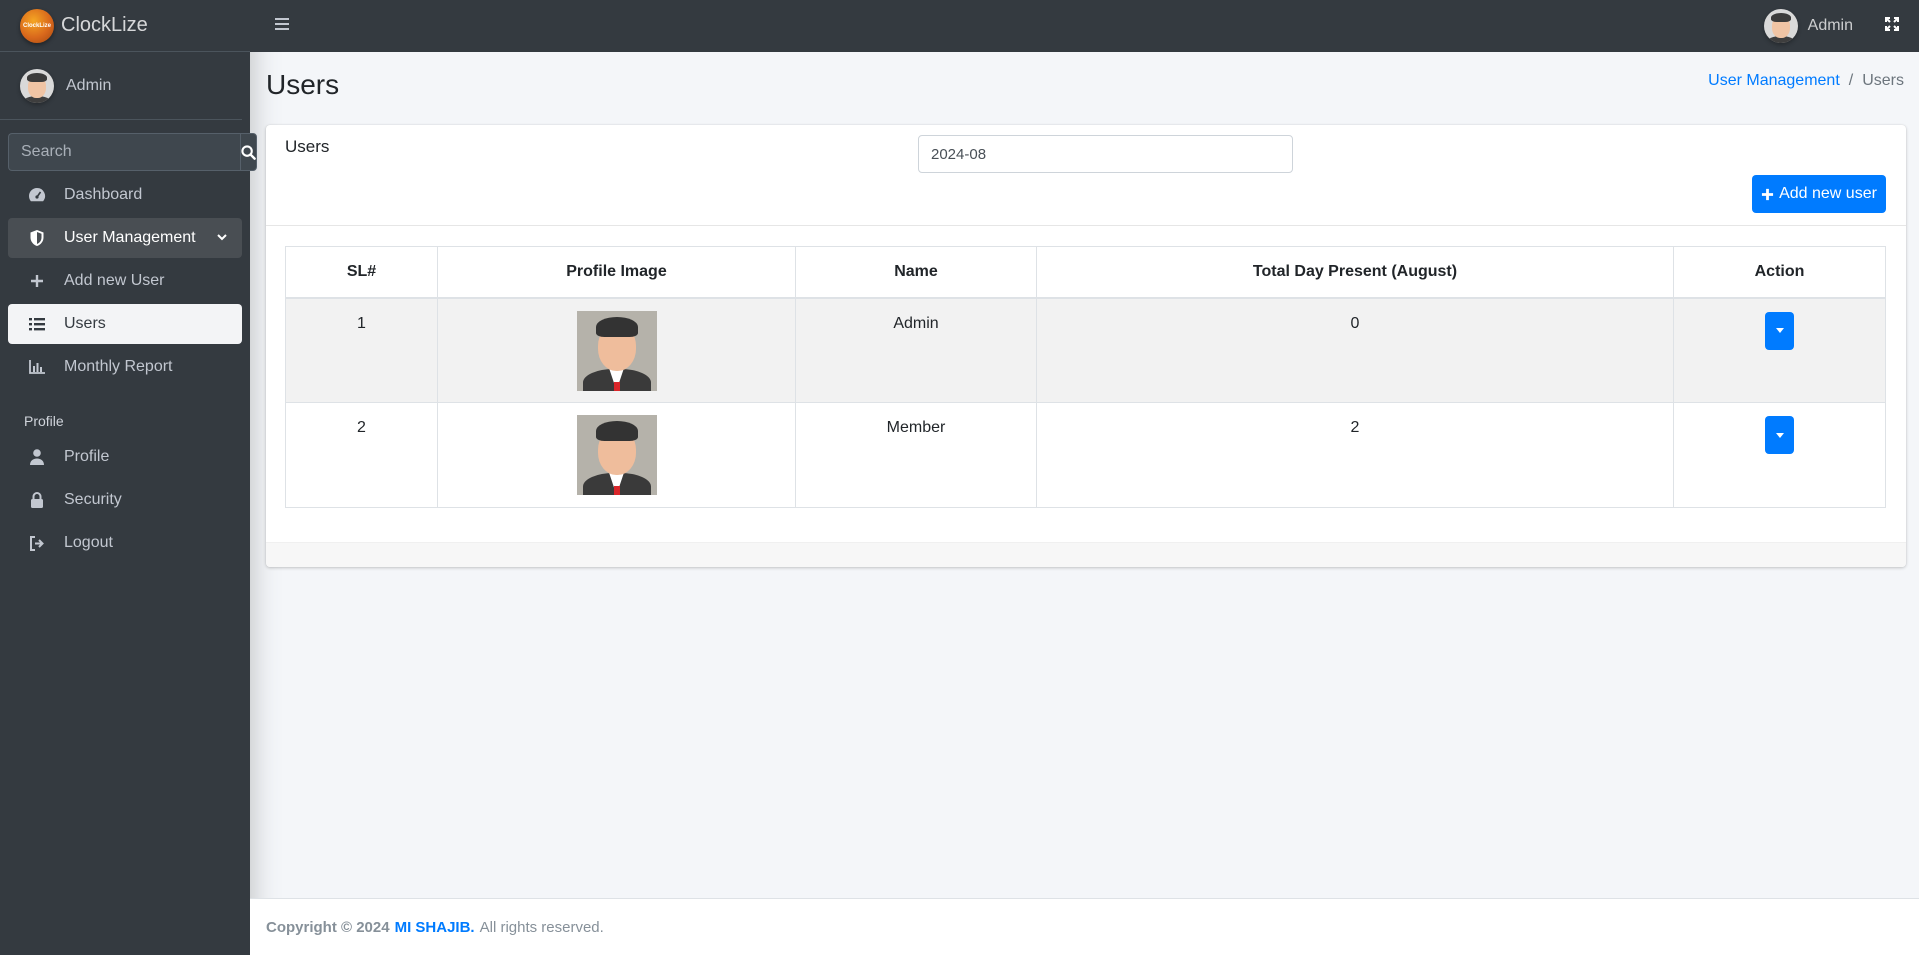 This screenshot has height=955, width=1919. I want to click on sidebar-item-add-new-user: Add new User, so click(125, 281).